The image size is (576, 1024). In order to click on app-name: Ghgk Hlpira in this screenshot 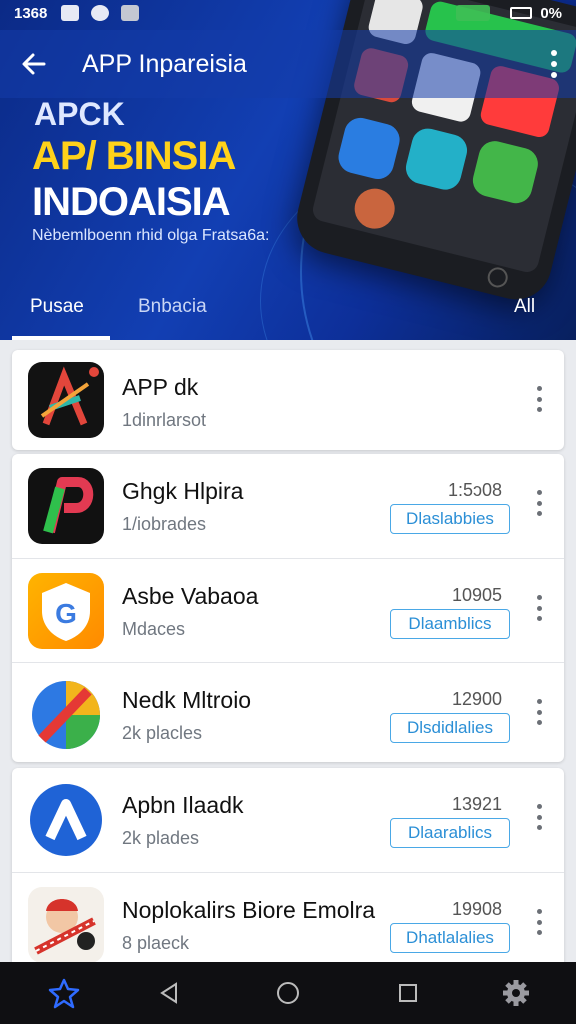, I will do `click(183, 491)`.